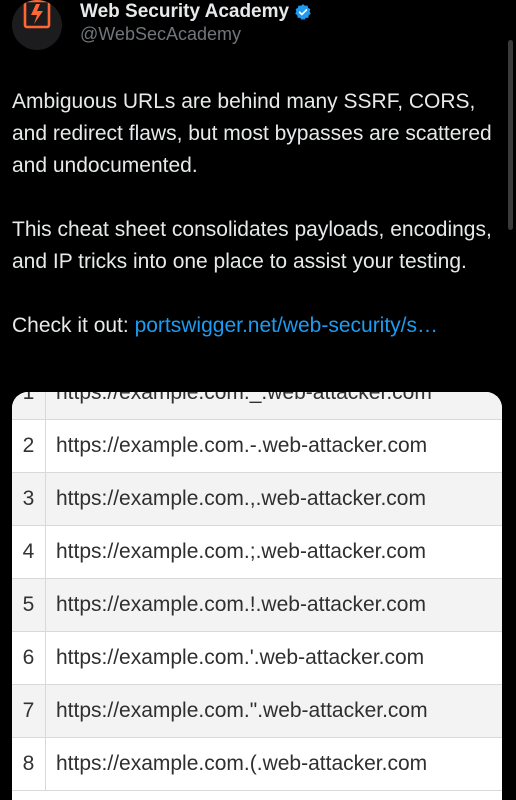 Image resolution: width=516 pixels, height=800 pixels. I want to click on payload-text: https://example.com.;.web-attacker.com, so click(241, 551).